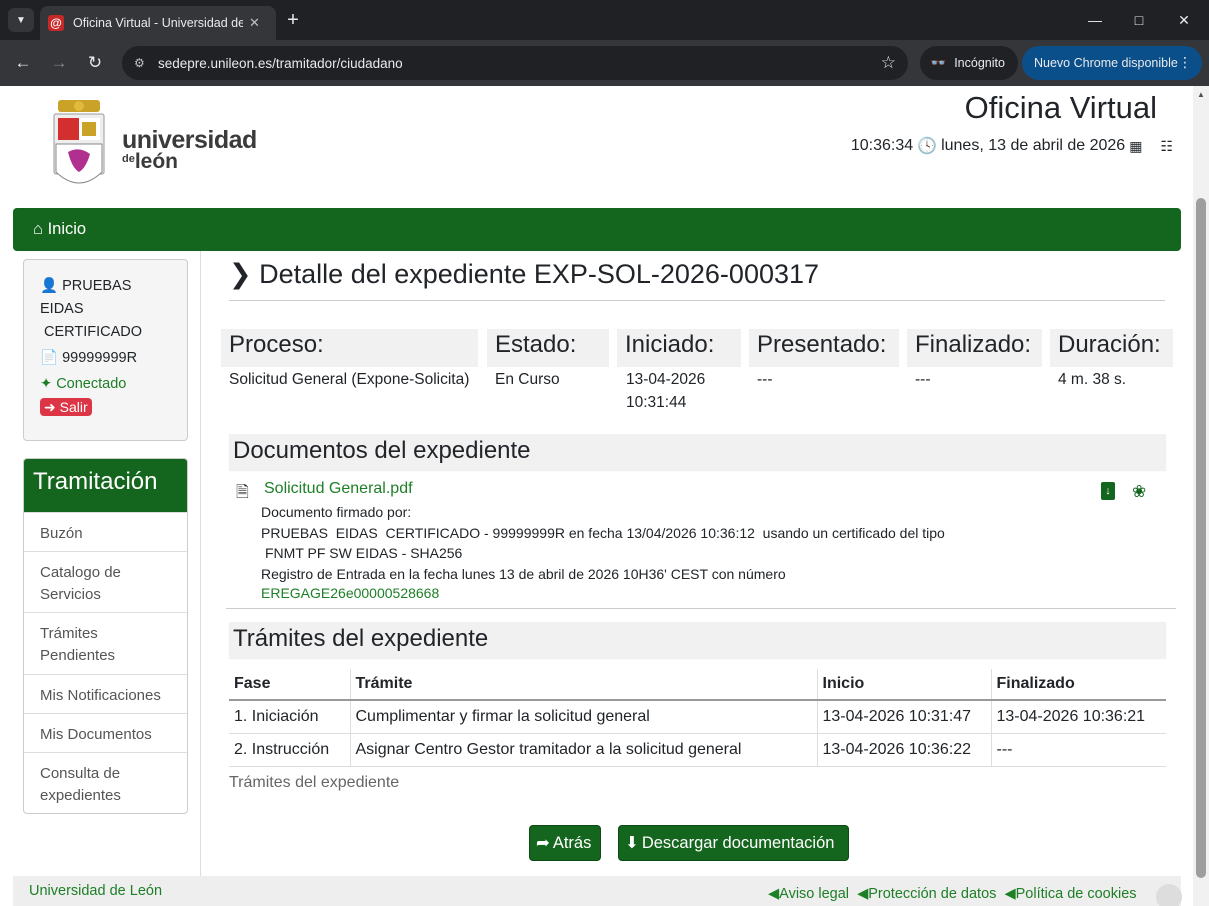 This screenshot has height=906, width=1209. I want to click on kebab-menu-icon: ⋮, so click(1185, 62).